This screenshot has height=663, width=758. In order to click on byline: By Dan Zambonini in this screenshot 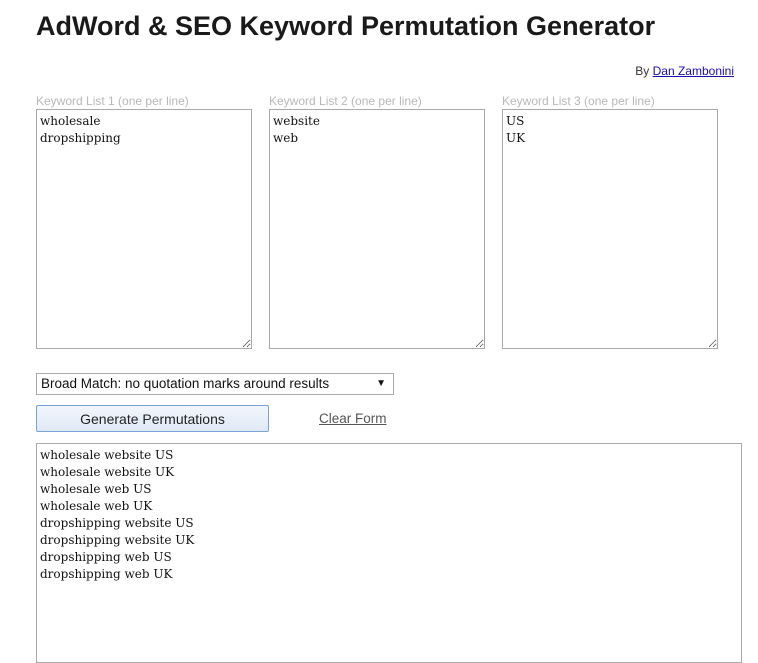, I will do `click(684, 71)`.